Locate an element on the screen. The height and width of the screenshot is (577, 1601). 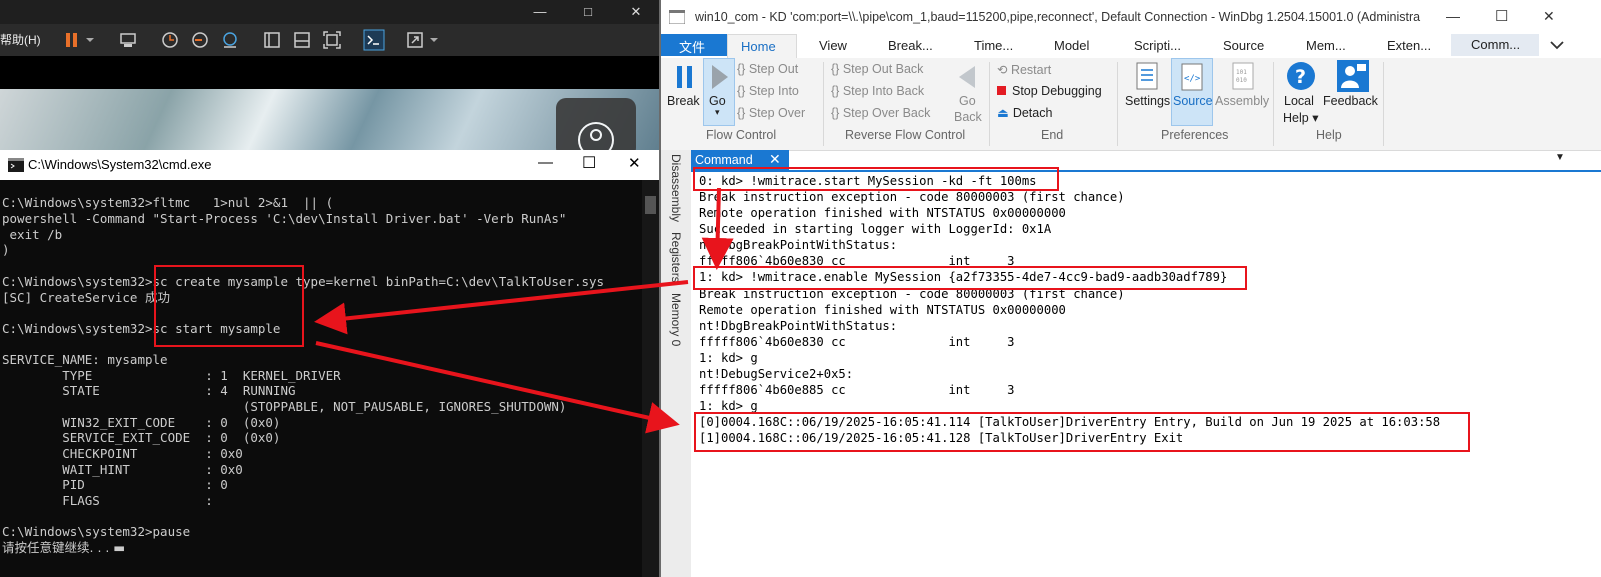
ribbon-collapse-icon is located at coordinates (1557, 45).